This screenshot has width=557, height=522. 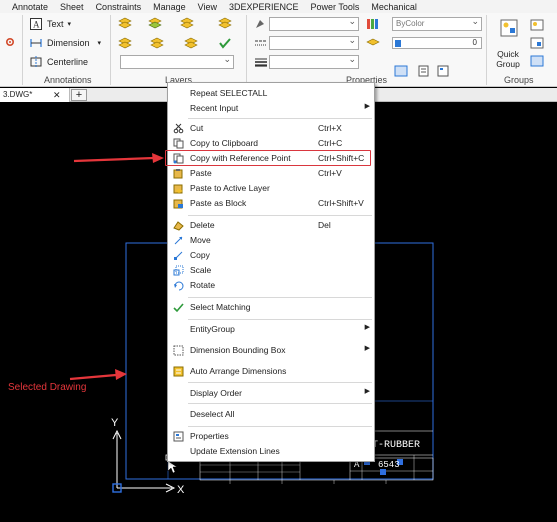 What do you see at coordinates (508, 59) in the screenshot?
I see `quick-group-label: Quick Group` at bounding box center [508, 59].